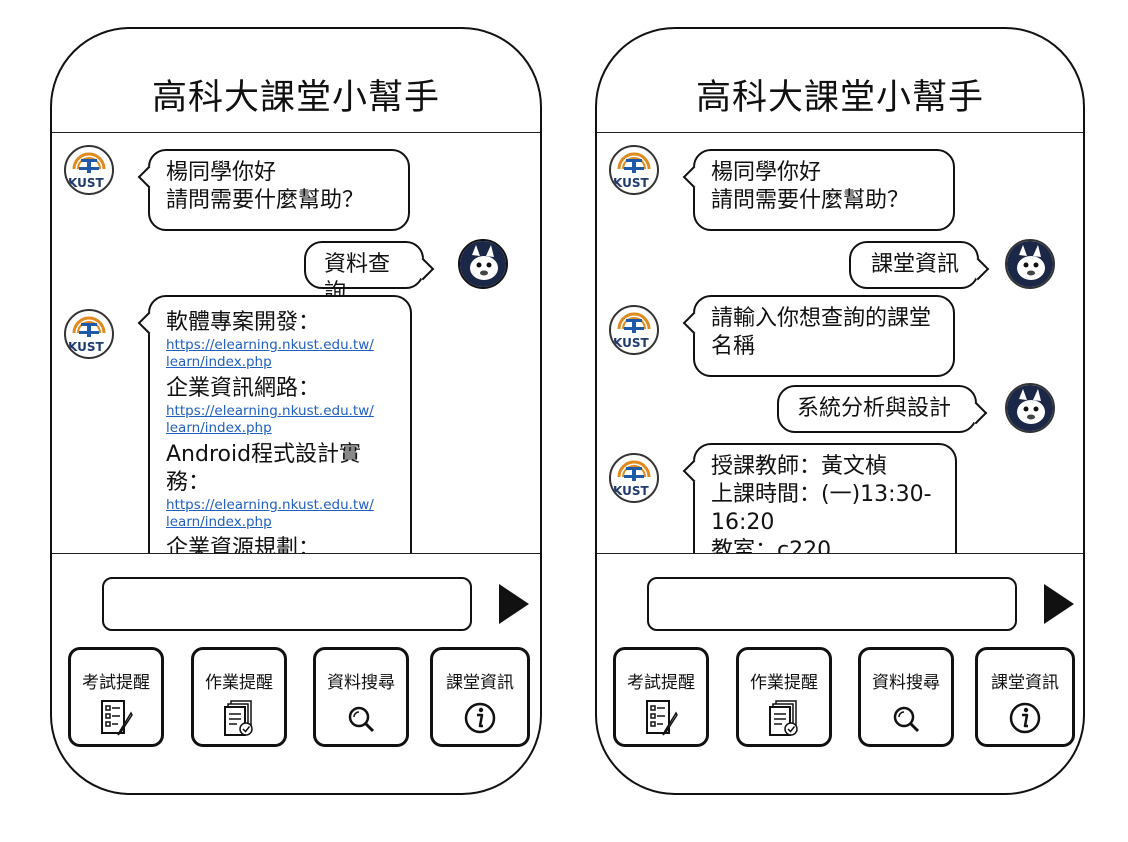  Describe the element at coordinates (821, 508) in the screenshot. I see `class-time-line: 上課時間：(一)13:30-16:20` at that location.